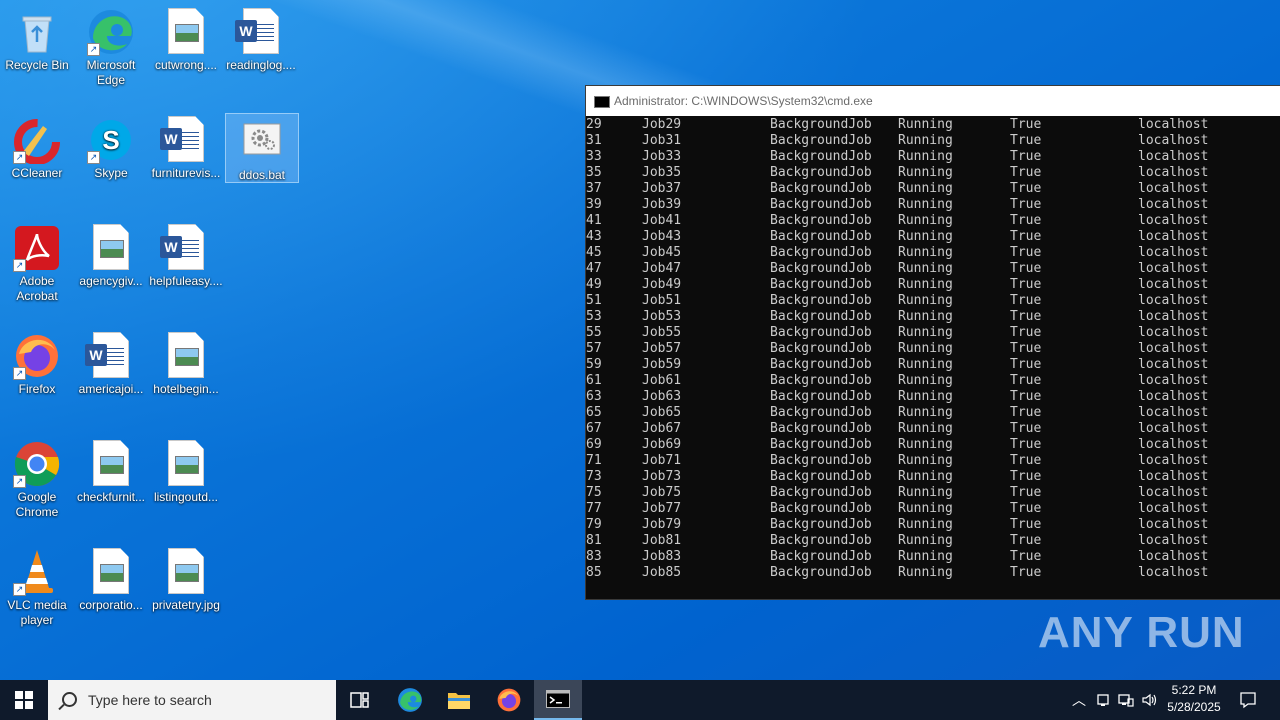 Image resolution: width=1280 pixels, height=720 pixels. What do you see at coordinates (662, 188) in the screenshot?
I see `job-name: Job37` at bounding box center [662, 188].